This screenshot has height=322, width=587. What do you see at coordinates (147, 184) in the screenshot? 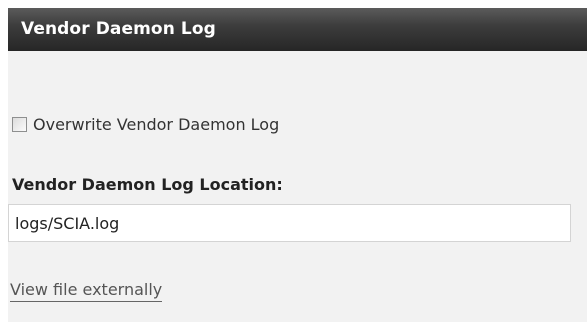
I see `log-location-label: Vendor Daemon Log Location:` at bounding box center [147, 184].